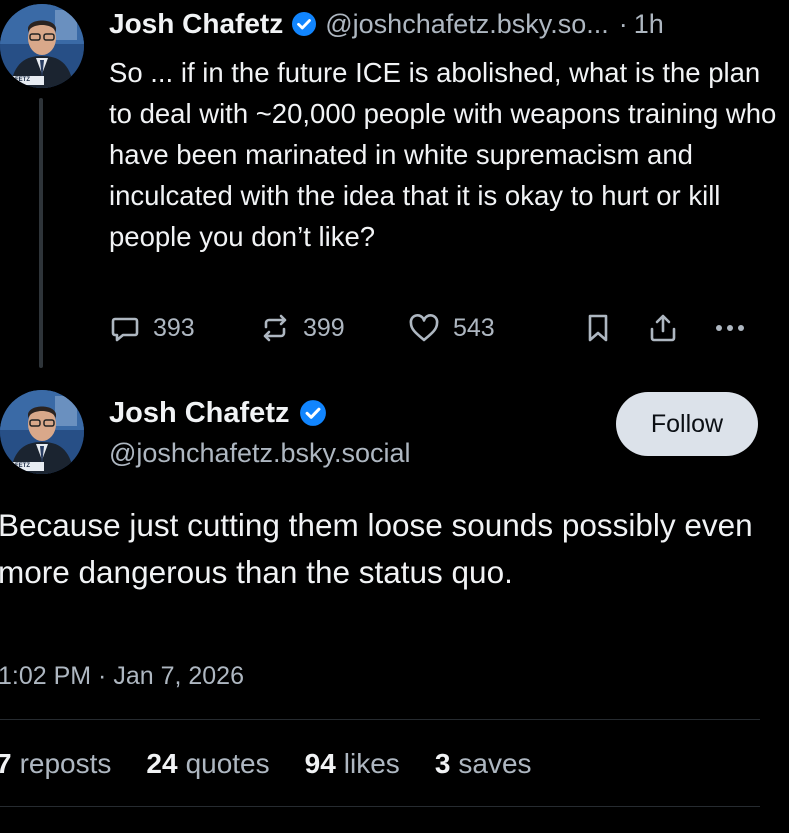 The image size is (789, 833). I want to click on like-count: 543, so click(474, 327).